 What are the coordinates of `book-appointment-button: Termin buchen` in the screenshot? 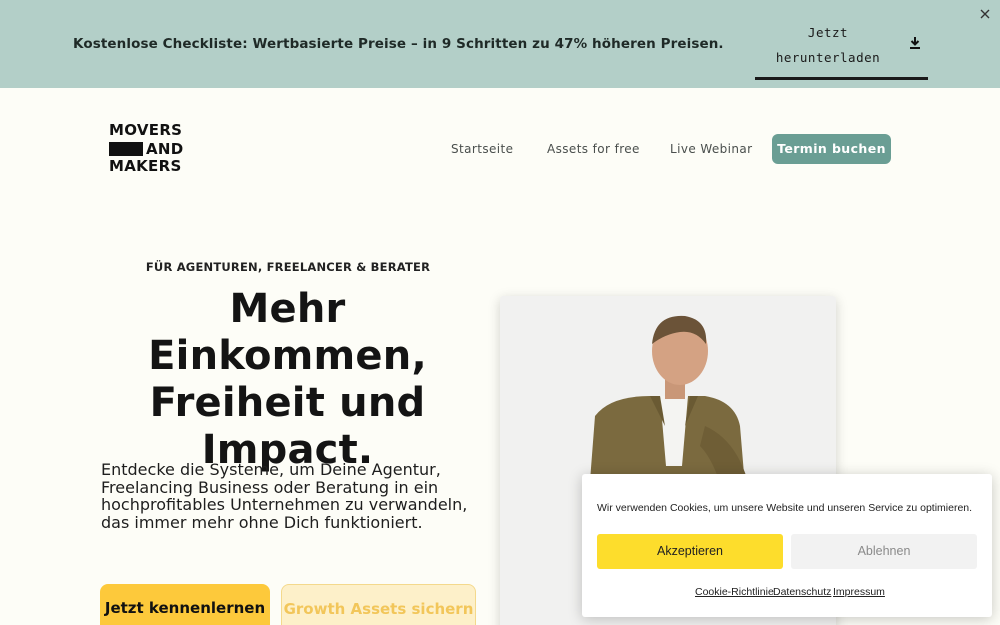 It's located at (831, 149).